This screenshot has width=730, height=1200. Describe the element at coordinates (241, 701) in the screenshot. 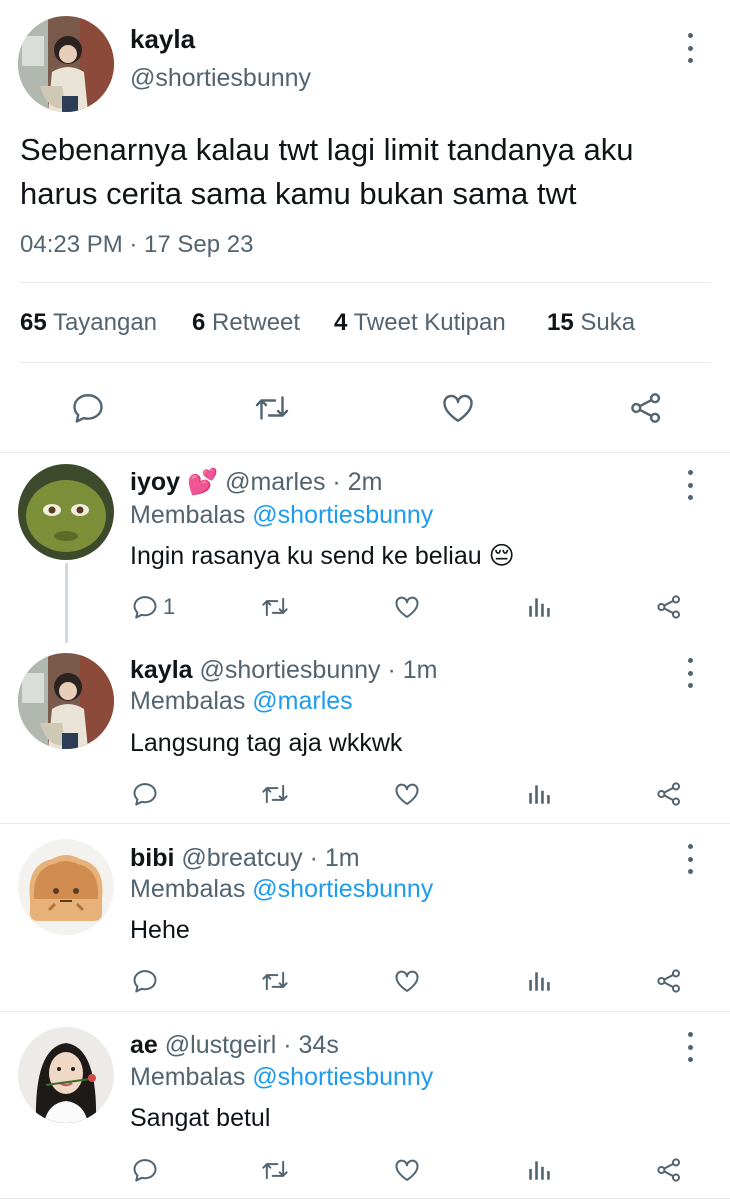

I see `replying-to: Membalas @marles` at that location.